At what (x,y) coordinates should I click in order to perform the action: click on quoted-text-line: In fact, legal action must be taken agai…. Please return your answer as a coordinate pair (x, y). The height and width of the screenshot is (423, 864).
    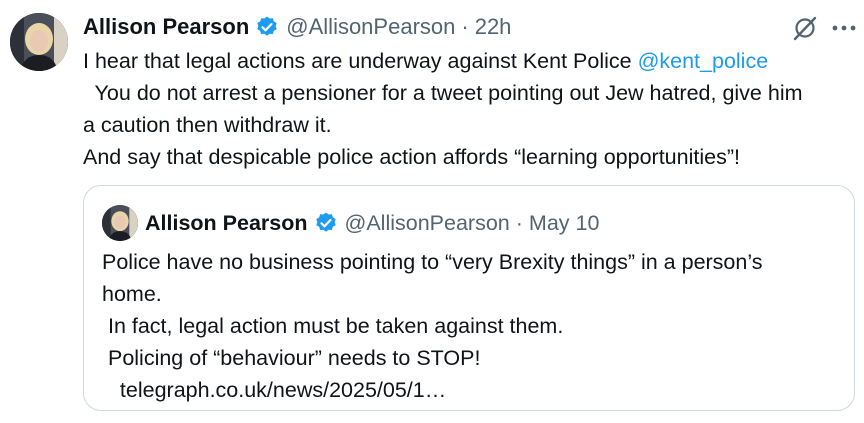
    Looking at the image, I should click on (333, 326).